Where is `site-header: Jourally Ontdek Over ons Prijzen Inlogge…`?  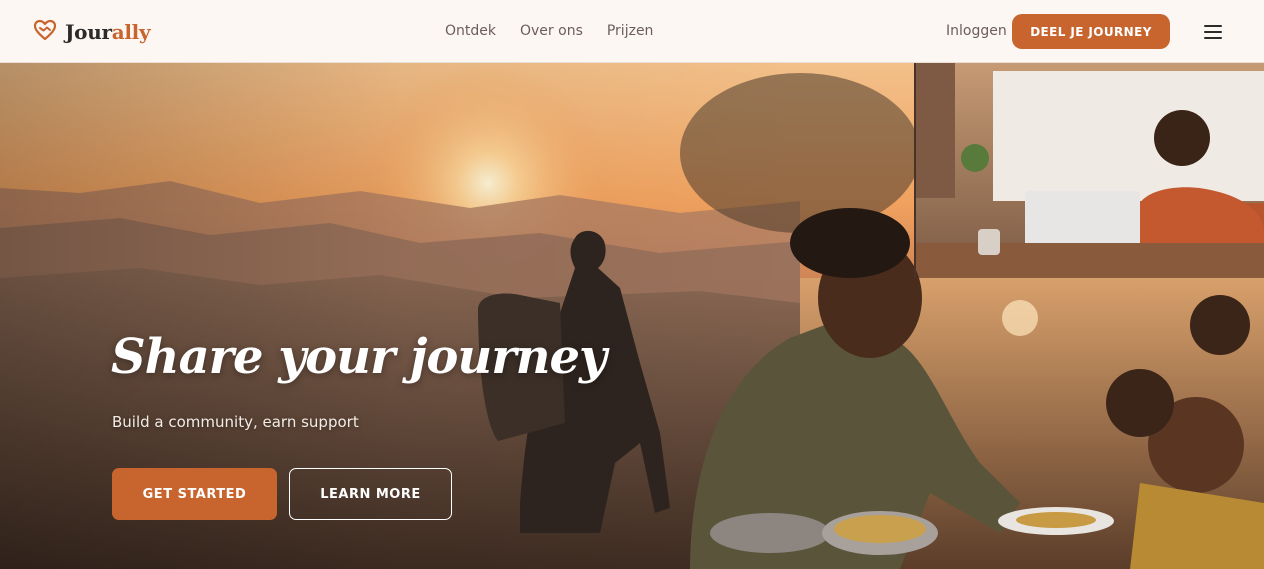
site-header: Jourally Ontdek Over ons Prijzen Inlogge… is located at coordinates (632, 31).